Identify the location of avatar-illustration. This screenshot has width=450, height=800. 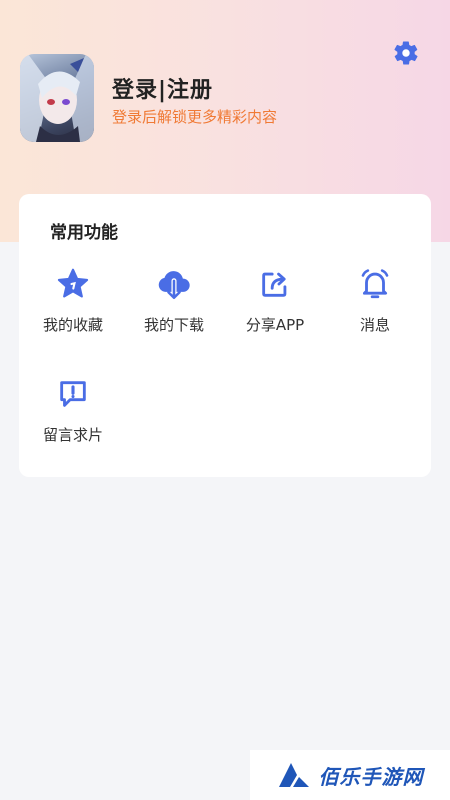
(57, 98).